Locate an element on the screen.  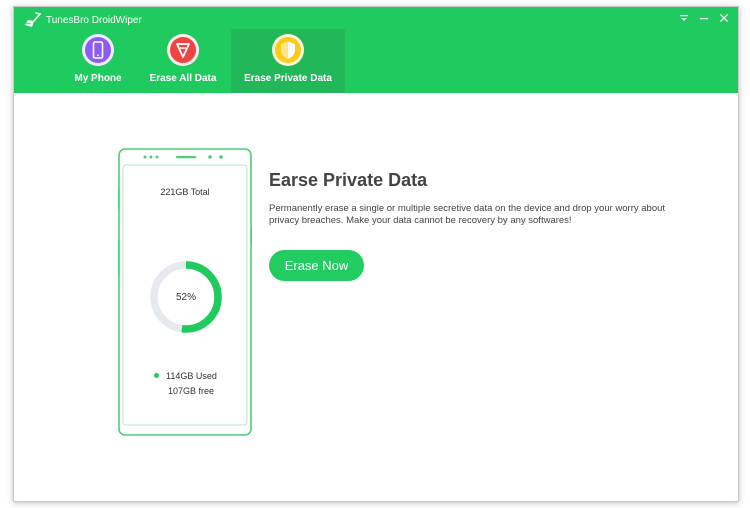
window-controls is located at coordinates (704, 18).